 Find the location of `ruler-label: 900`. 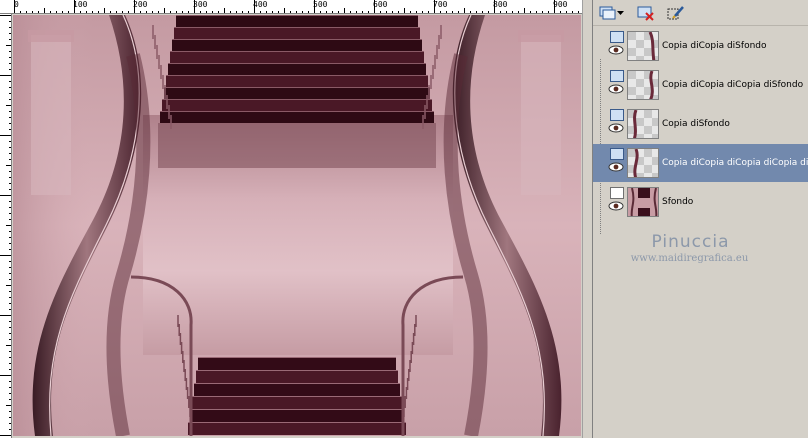

ruler-label: 900 is located at coordinates (560, 4).